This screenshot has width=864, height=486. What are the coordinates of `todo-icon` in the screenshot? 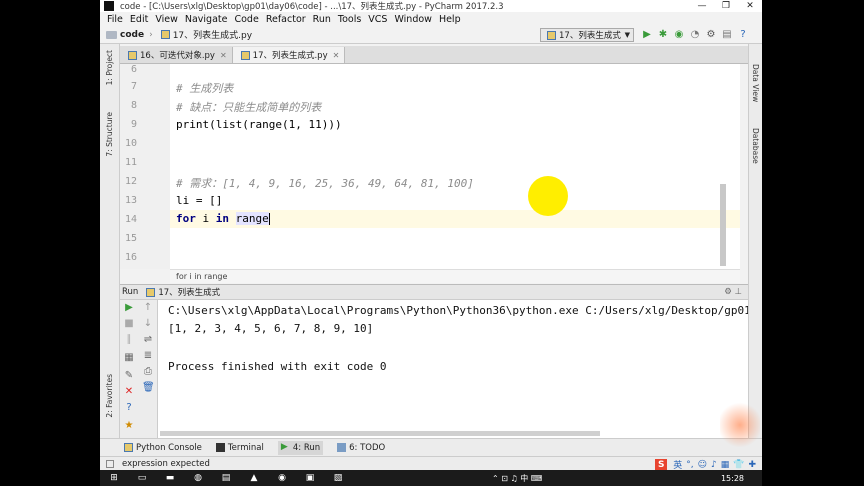 It's located at (342, 447).